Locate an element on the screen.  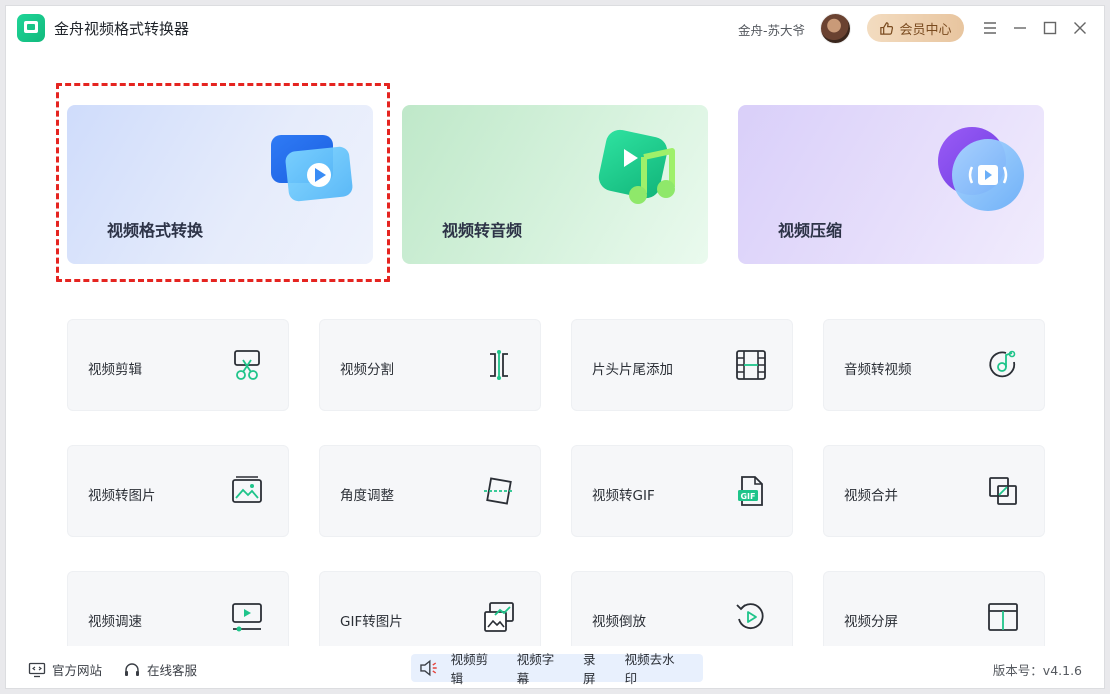
tool-label: 视频分屏 is located at coordinates (871, 622).